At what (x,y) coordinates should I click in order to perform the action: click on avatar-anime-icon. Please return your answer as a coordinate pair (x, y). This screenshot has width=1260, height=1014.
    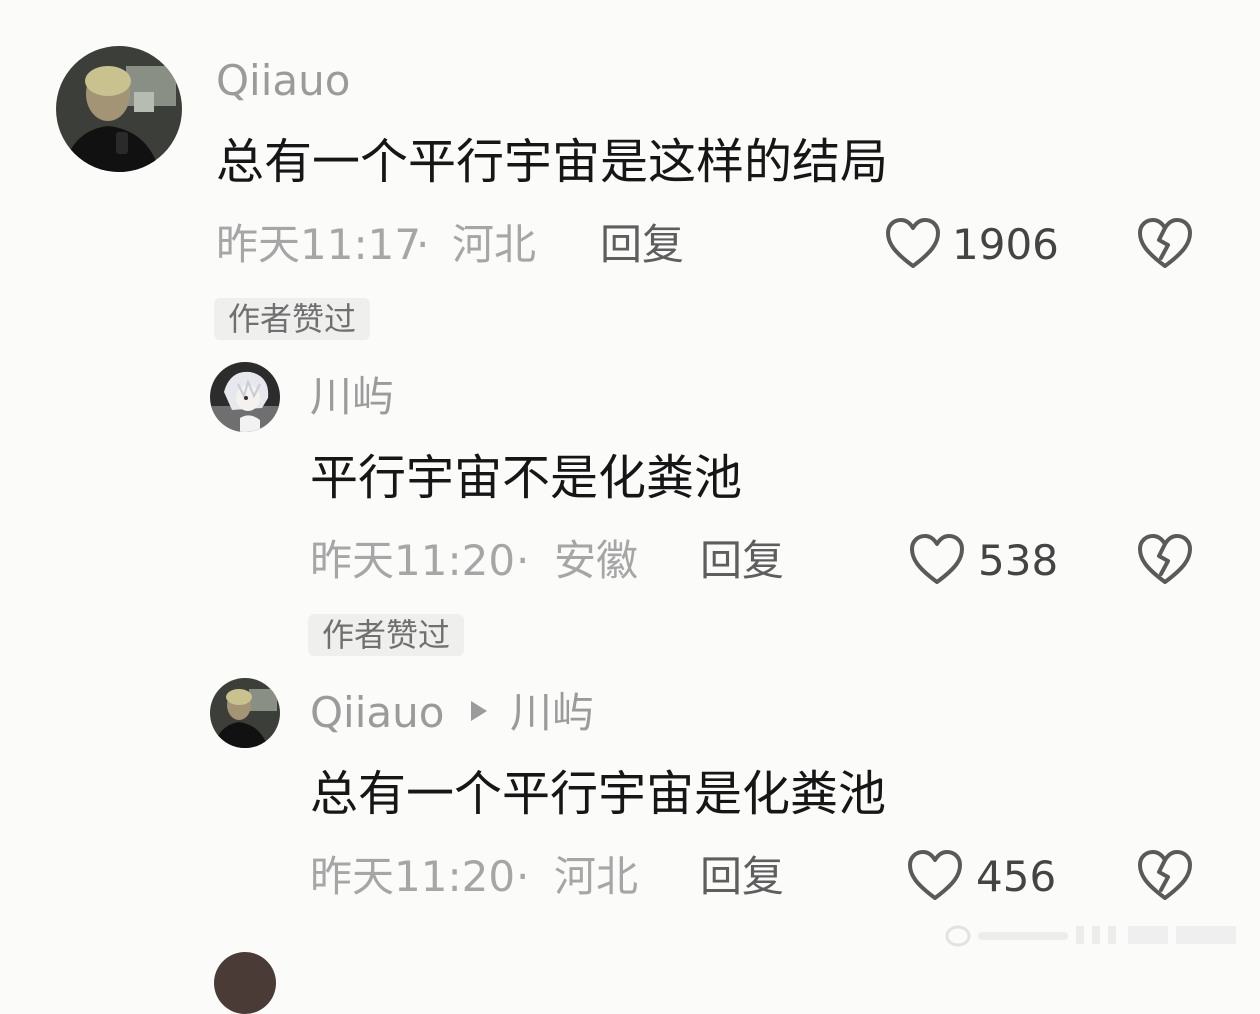
    Looking at the image, I should click on (245, 397).